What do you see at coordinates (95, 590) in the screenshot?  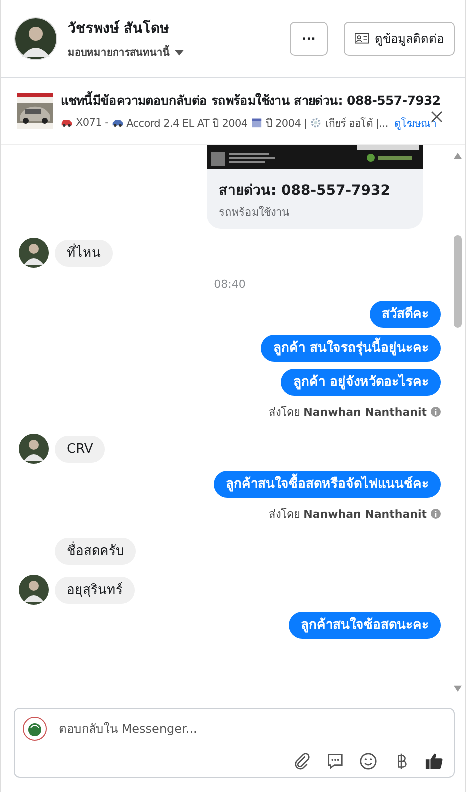 I see `message-bubble: อยุสุรินทร์` at bounding box center [95, 590].